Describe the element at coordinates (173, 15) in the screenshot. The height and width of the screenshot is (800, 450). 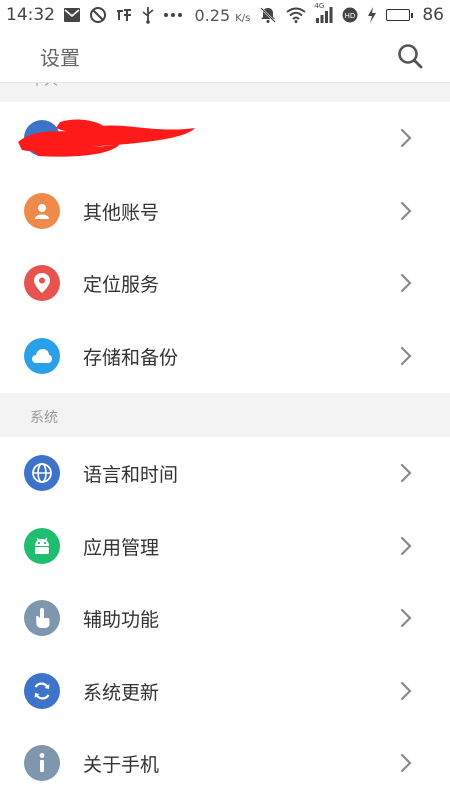
I see `more-dots-icon` at that location.